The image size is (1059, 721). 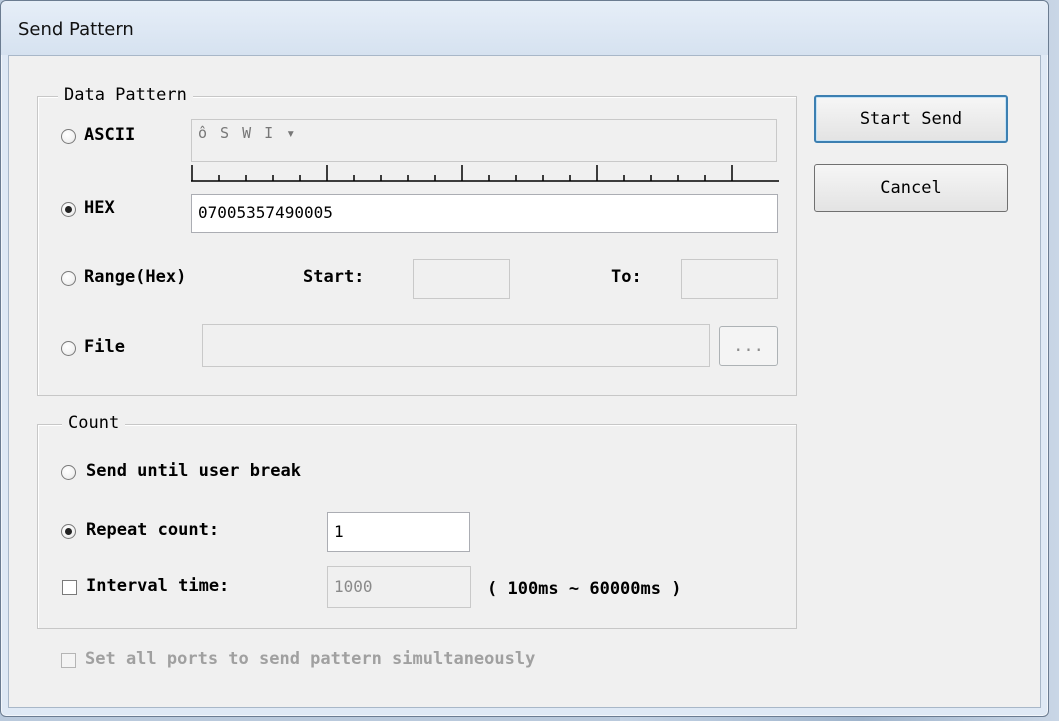 I want to click on range-hex-label: Range(Hex), so click(x=135, y=277).